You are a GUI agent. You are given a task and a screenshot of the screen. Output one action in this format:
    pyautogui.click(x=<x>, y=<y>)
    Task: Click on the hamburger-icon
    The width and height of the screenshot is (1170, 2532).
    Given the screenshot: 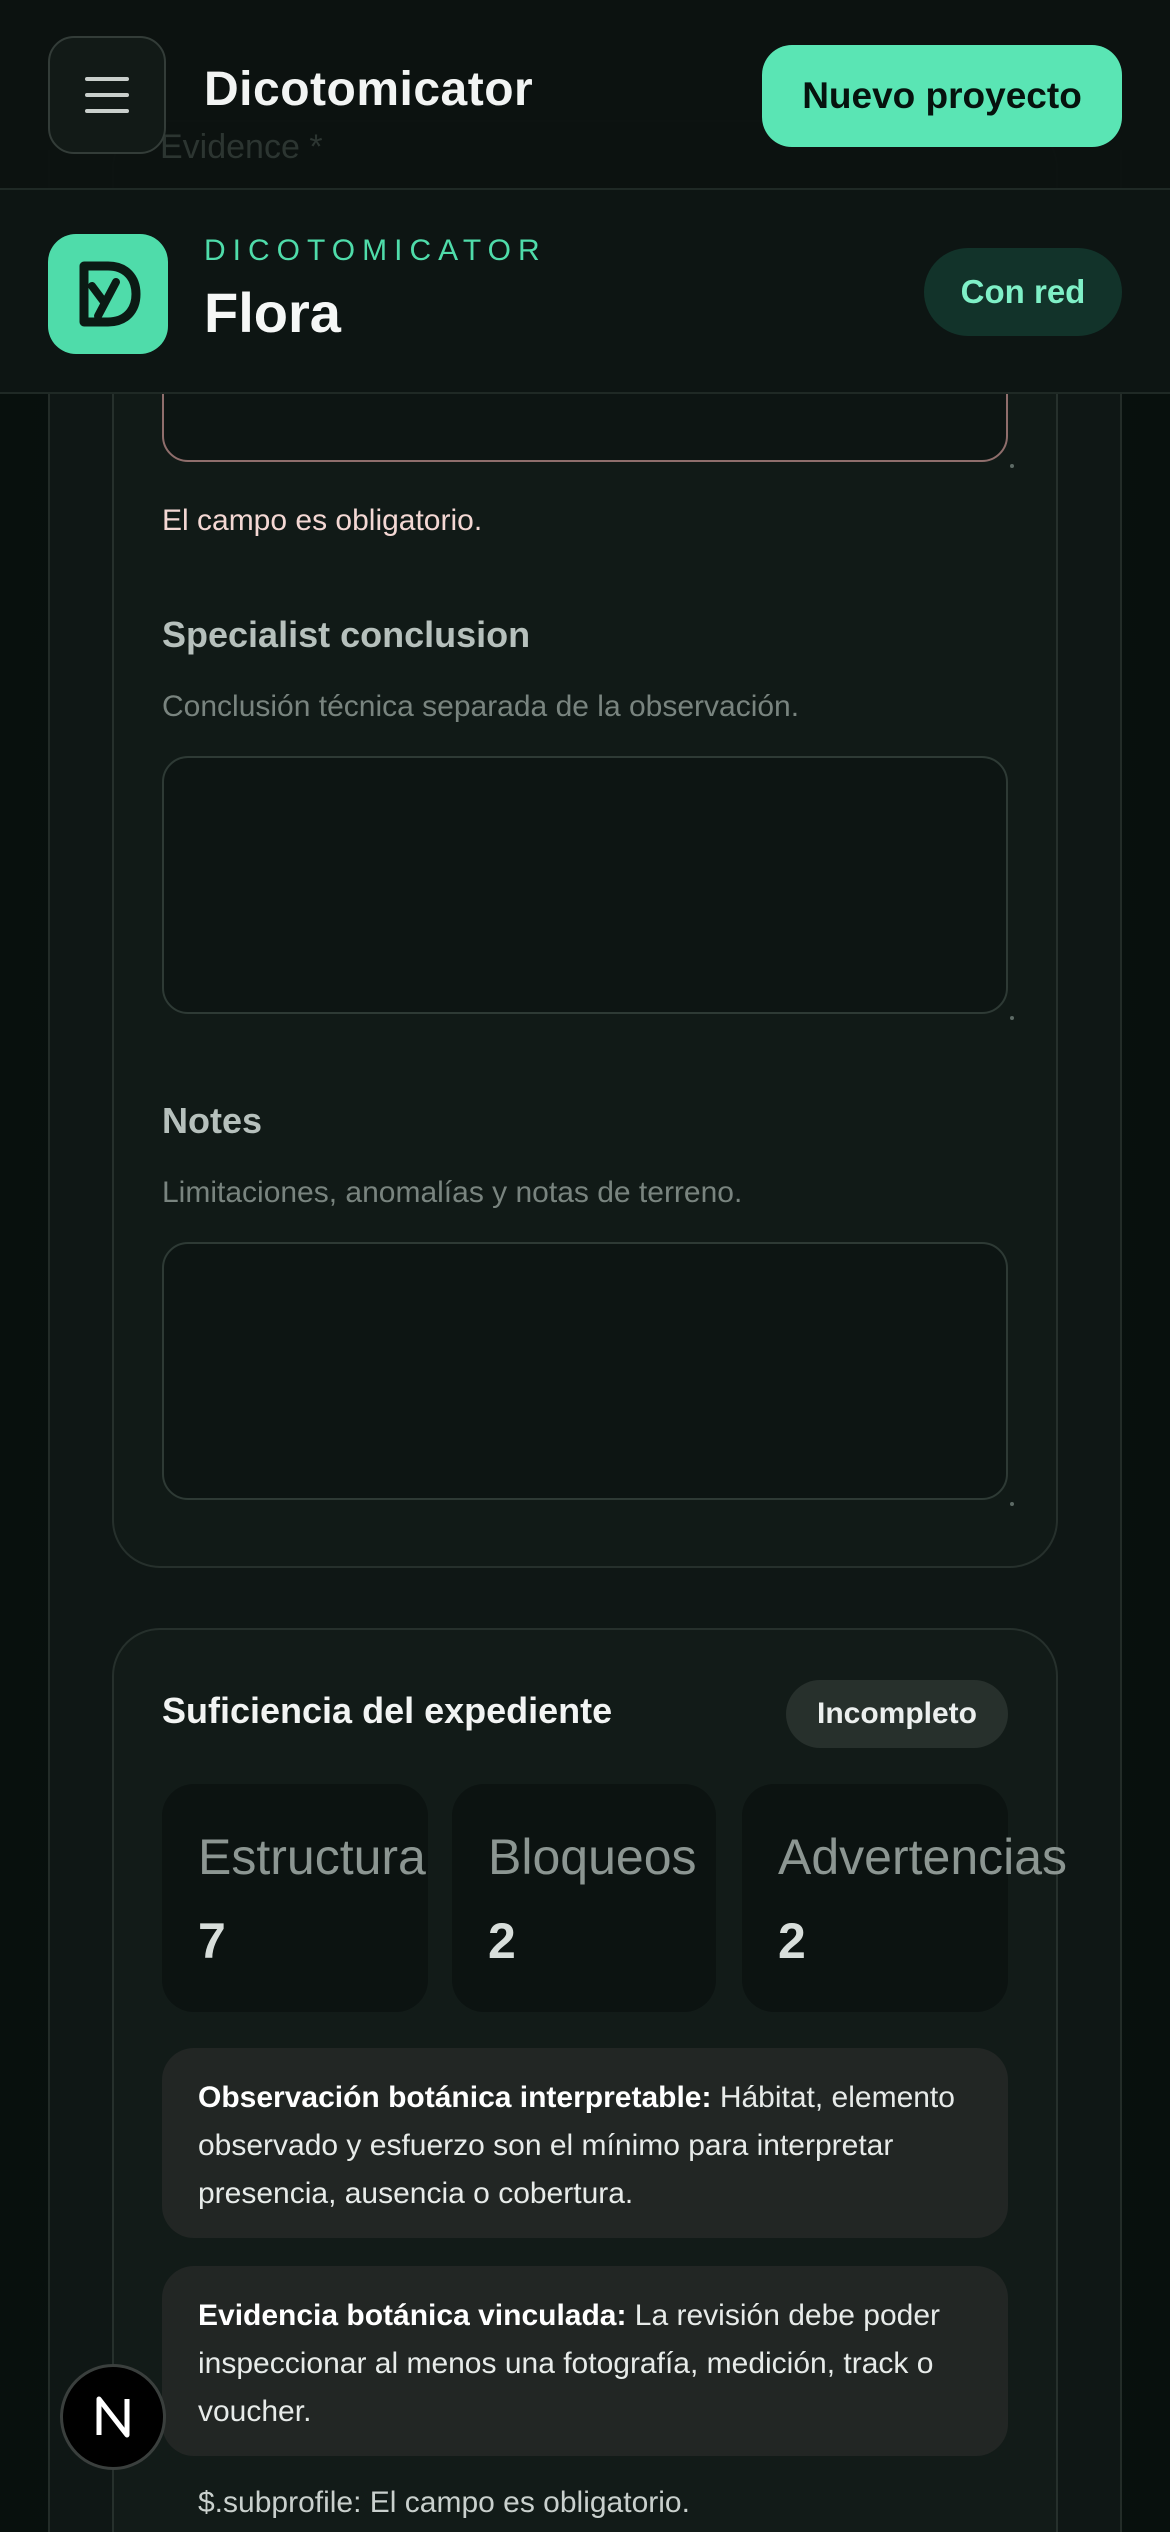 What is the action you would take?
    pyautogui.click(x=107, y=95)
    